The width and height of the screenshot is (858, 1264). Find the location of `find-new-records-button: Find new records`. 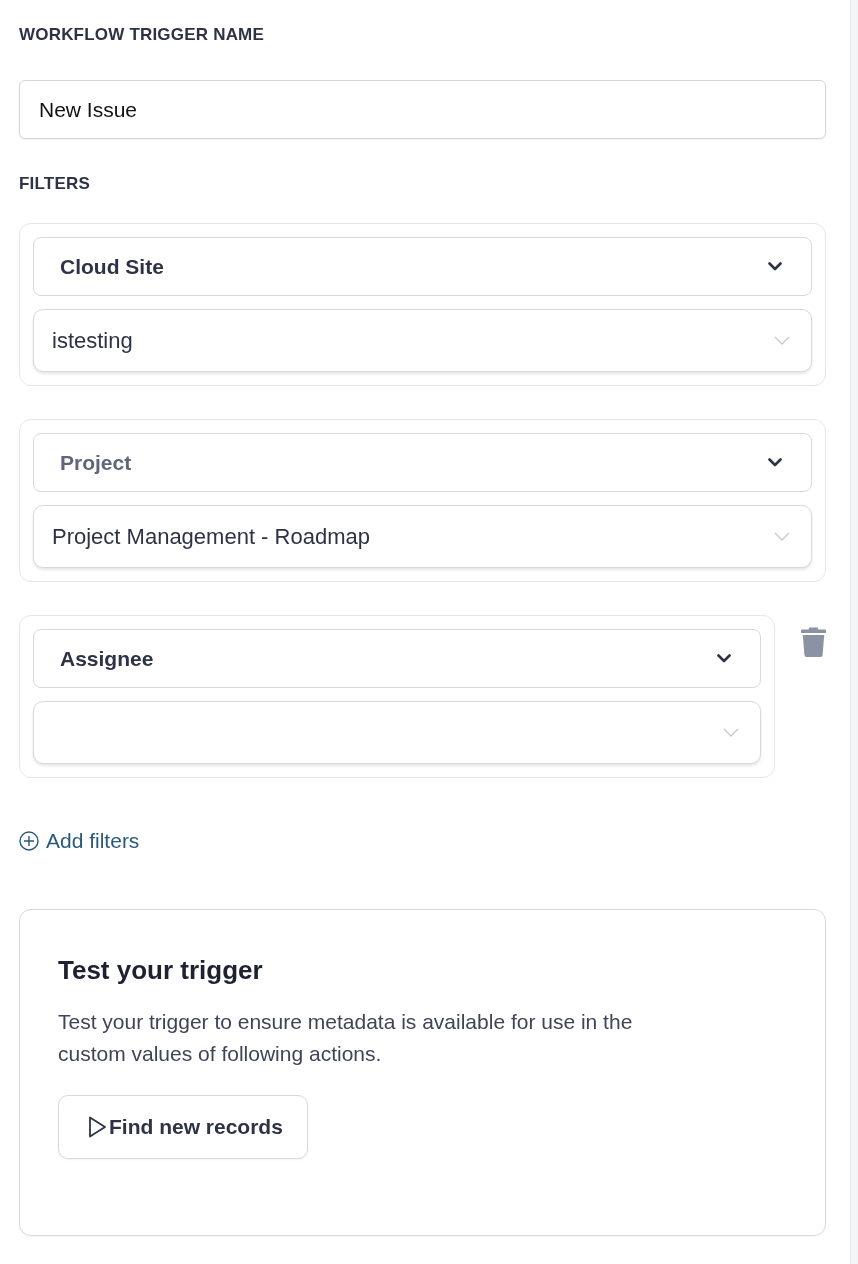

find-new-records-button: Find new records is located at coordinates (183, 1127).